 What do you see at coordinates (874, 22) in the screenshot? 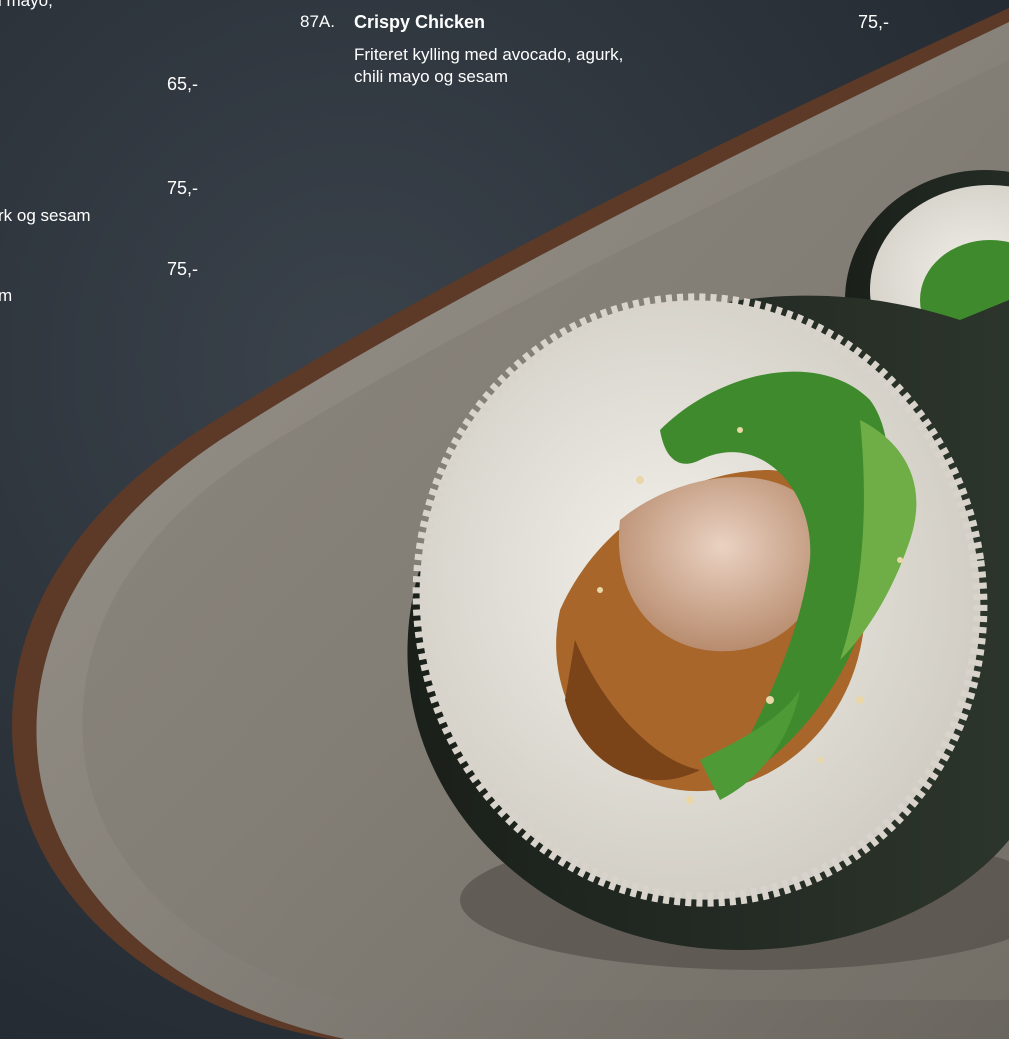
I see `item-price: 75,-` at bounding box center [874, 22].